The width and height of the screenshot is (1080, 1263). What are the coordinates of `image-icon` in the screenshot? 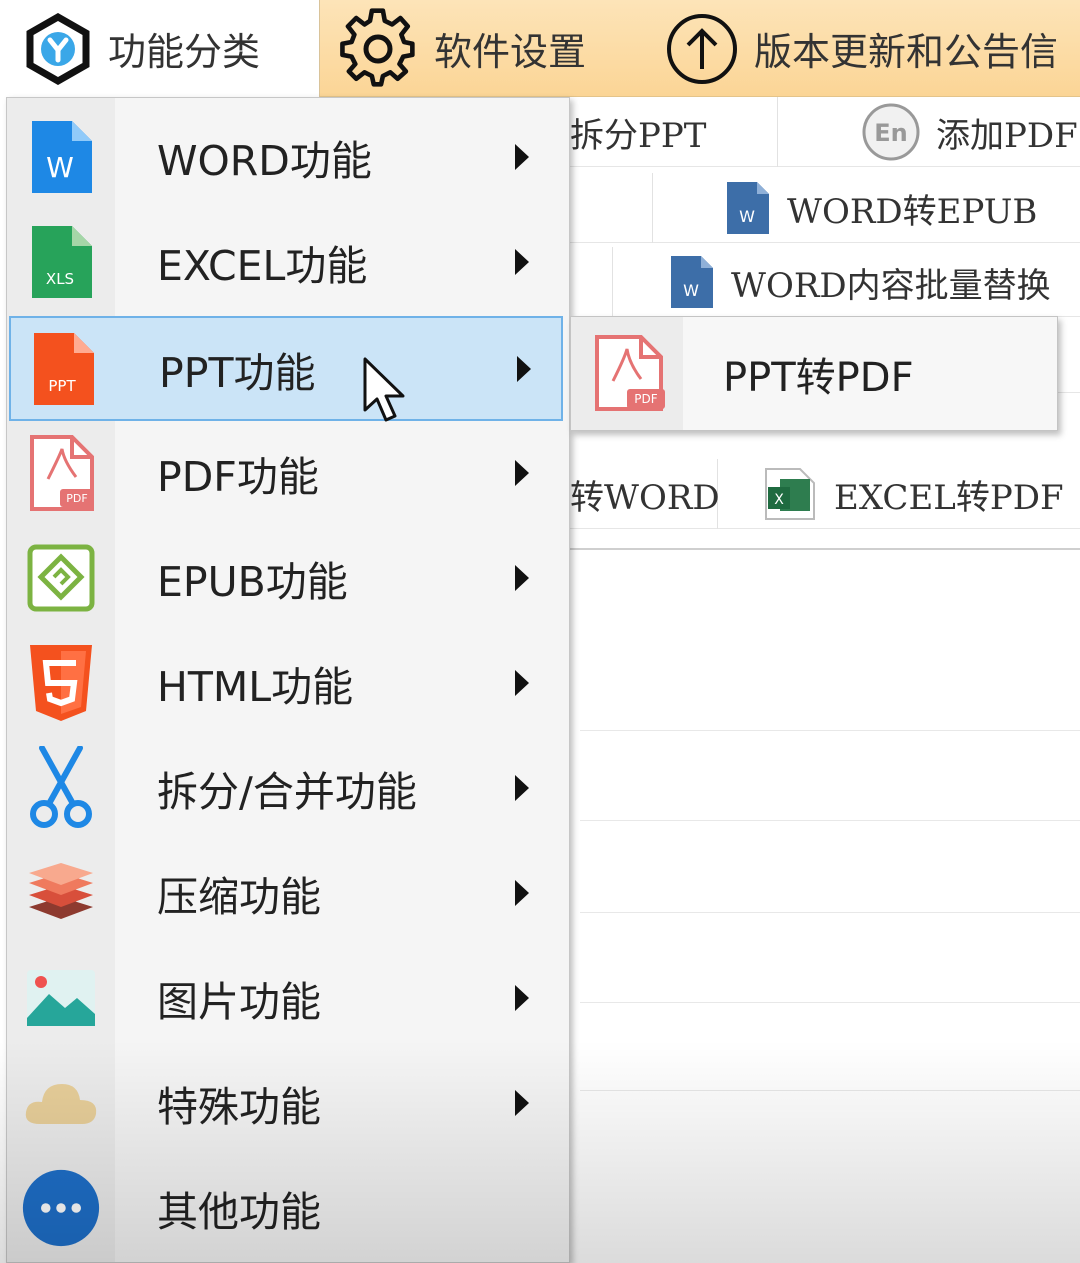 It's located at (61, 998).